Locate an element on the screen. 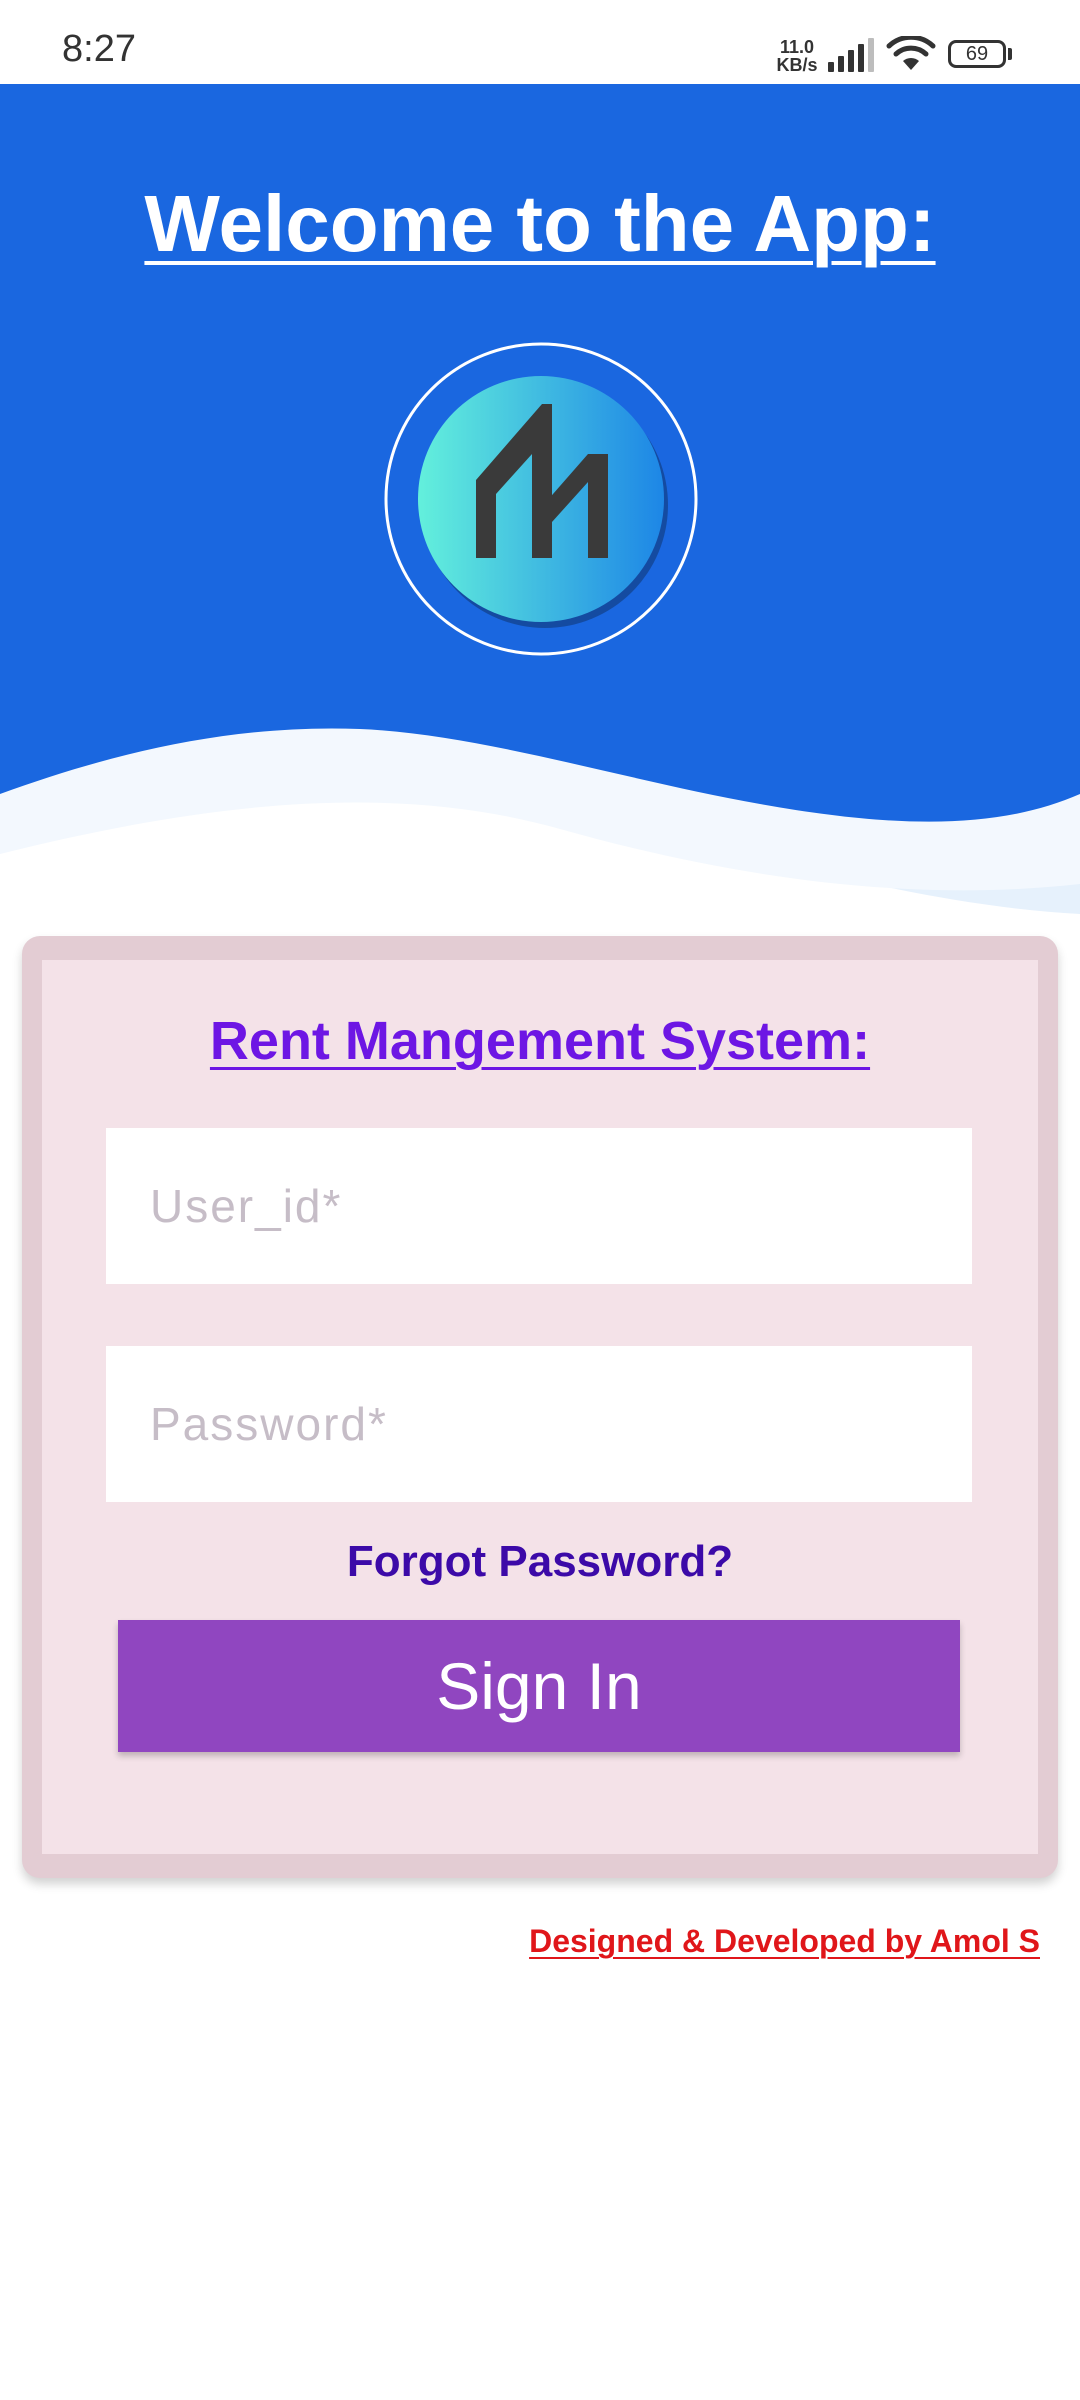  forgot-password-link: Forgot Password? is located at coordinates (540, 1561).